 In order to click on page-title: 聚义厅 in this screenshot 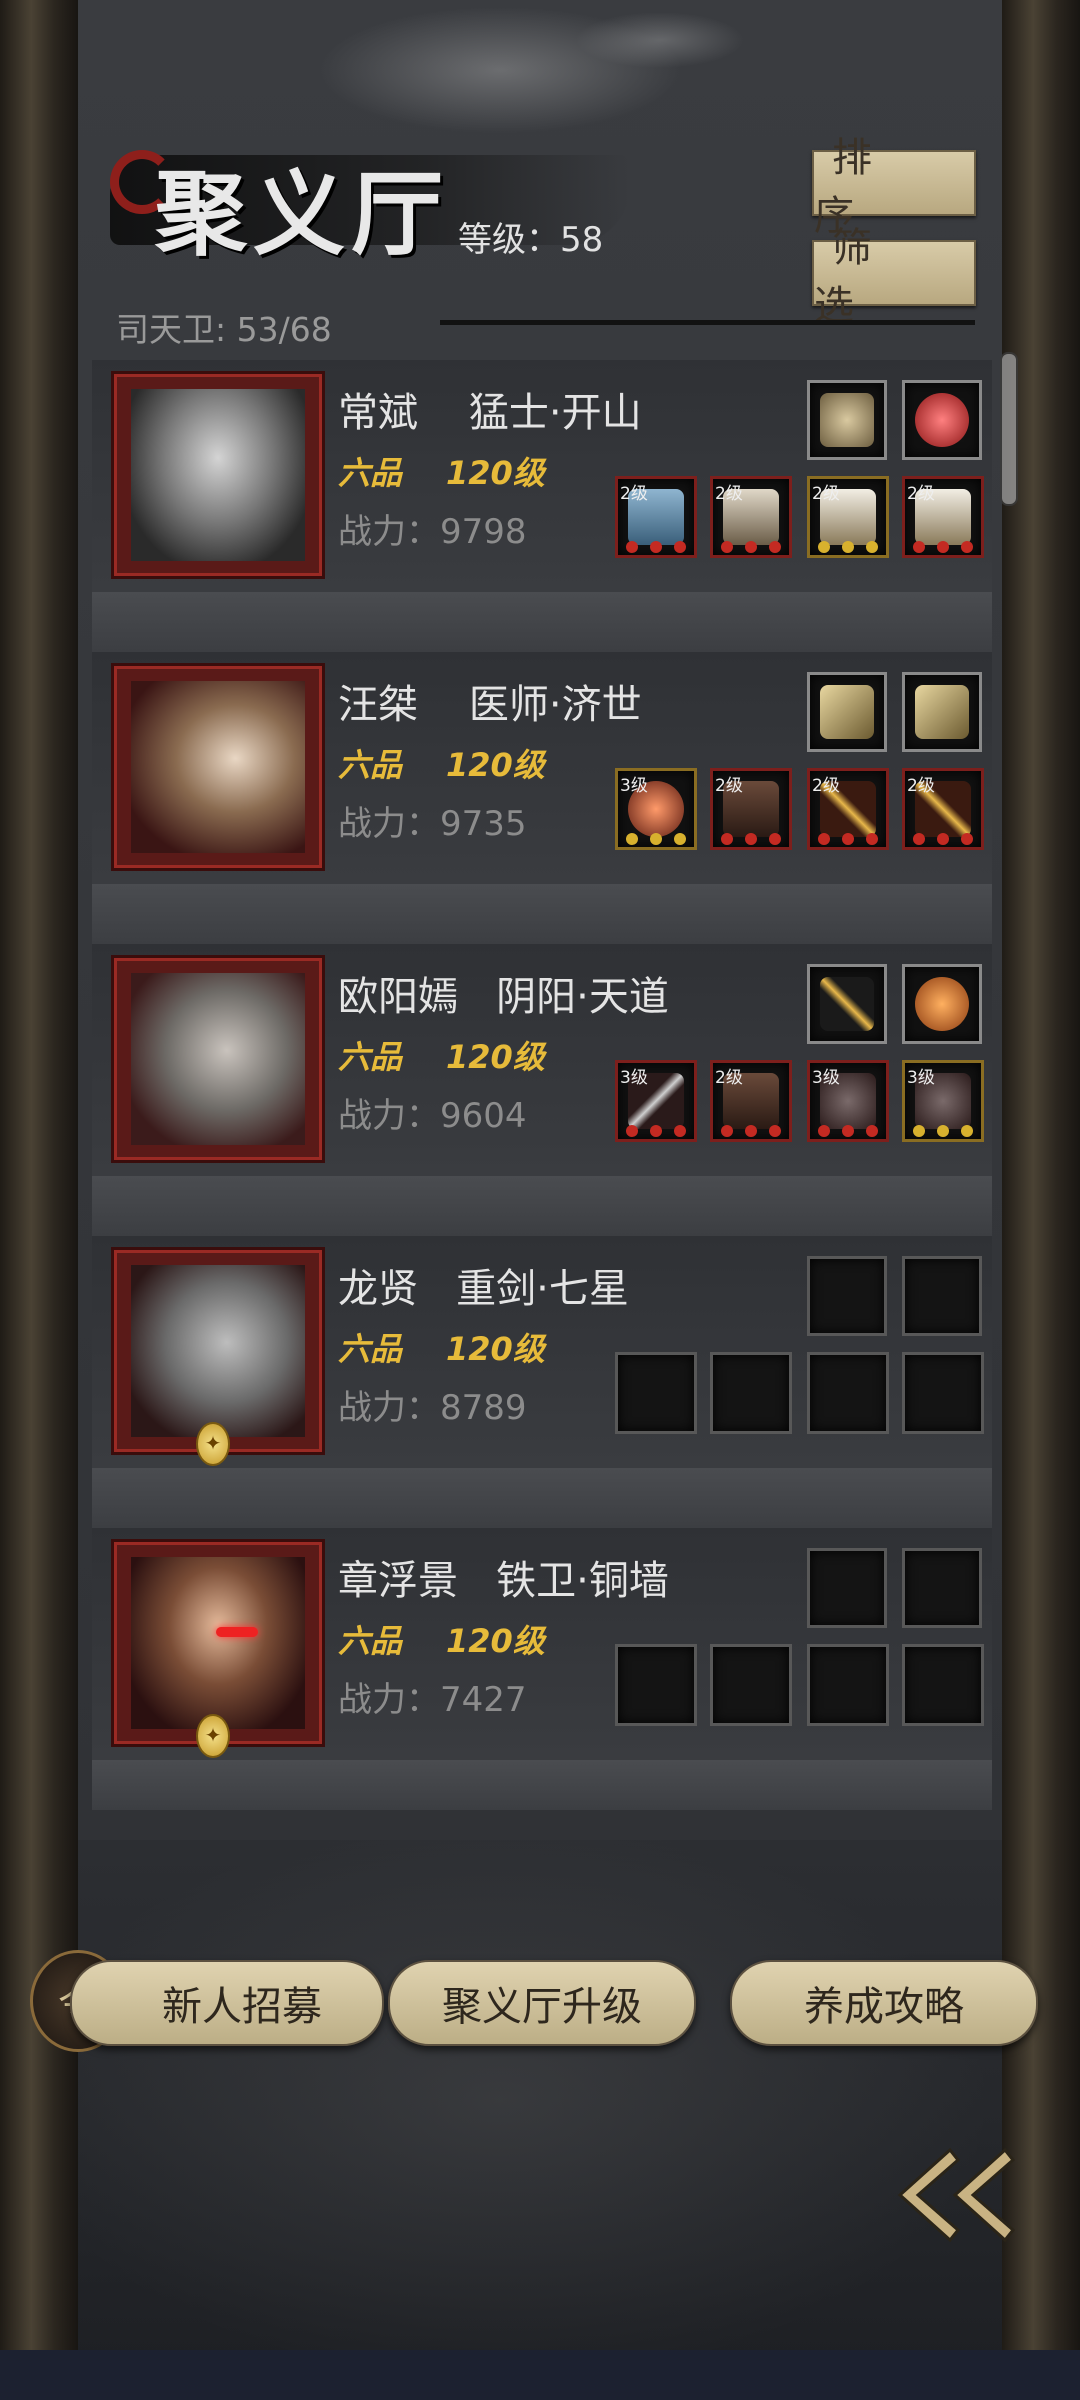, I will do `click(302, 214)`.